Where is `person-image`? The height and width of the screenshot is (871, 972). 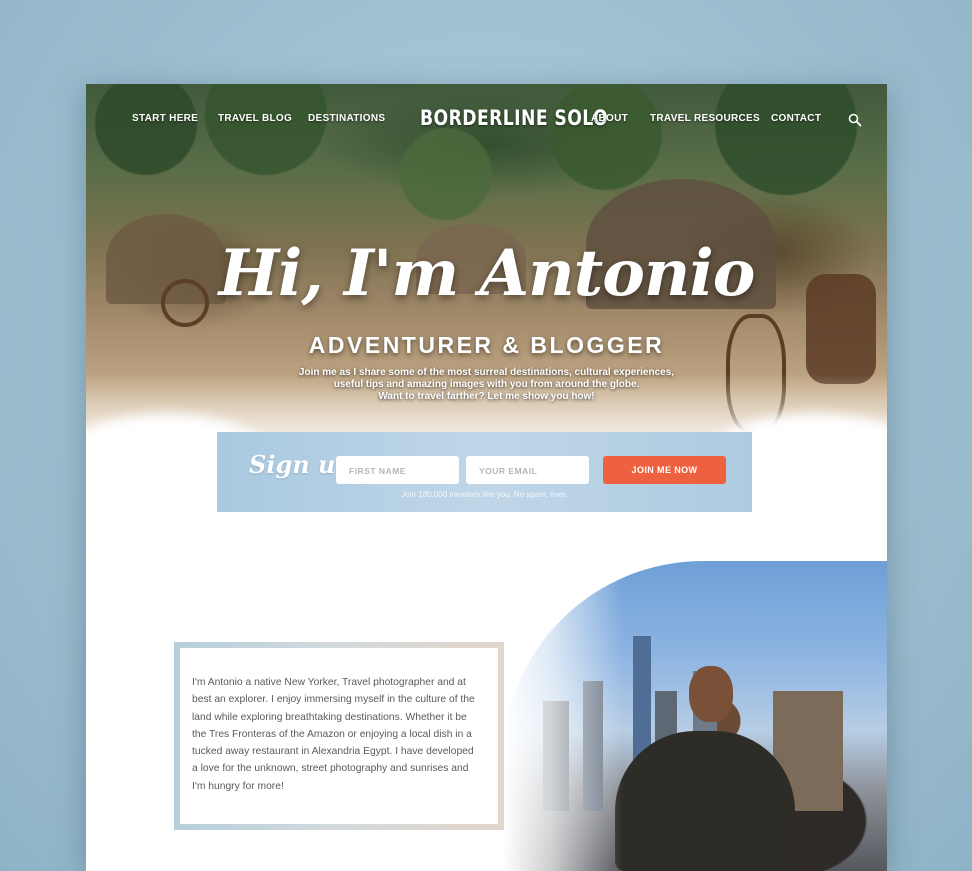 person-image is located at coordinates (705, 801).